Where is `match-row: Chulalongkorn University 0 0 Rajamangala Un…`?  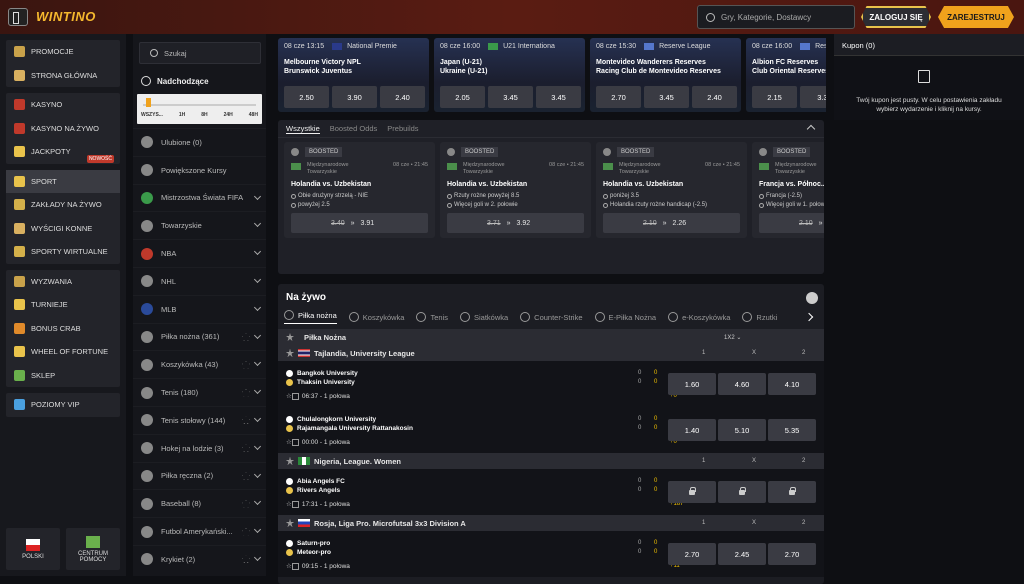 match-row: Chulalongkorn University 0 0 Rajamangala Un… is located at coordinates (551, 430).